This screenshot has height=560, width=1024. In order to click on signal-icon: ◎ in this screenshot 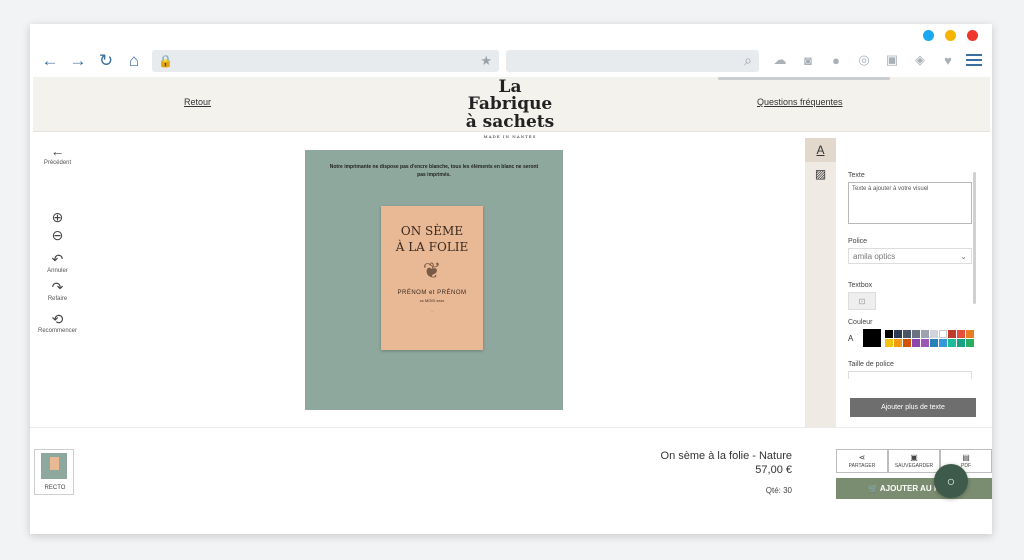, I will do `click(864, 60)`.